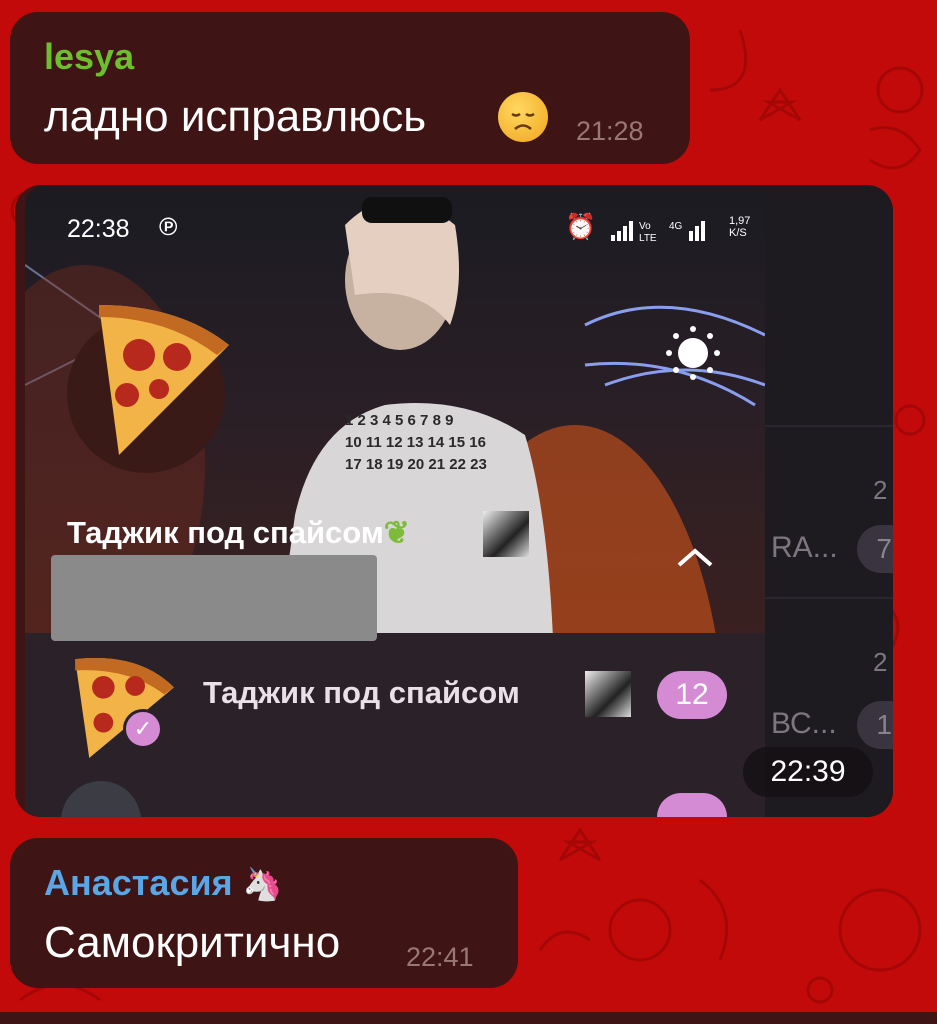 This screenshot has height=1024, width=937. Describe the element at coordinates (875, 725) in the screenshot. I see `side-unread-badge: 17` at that location.